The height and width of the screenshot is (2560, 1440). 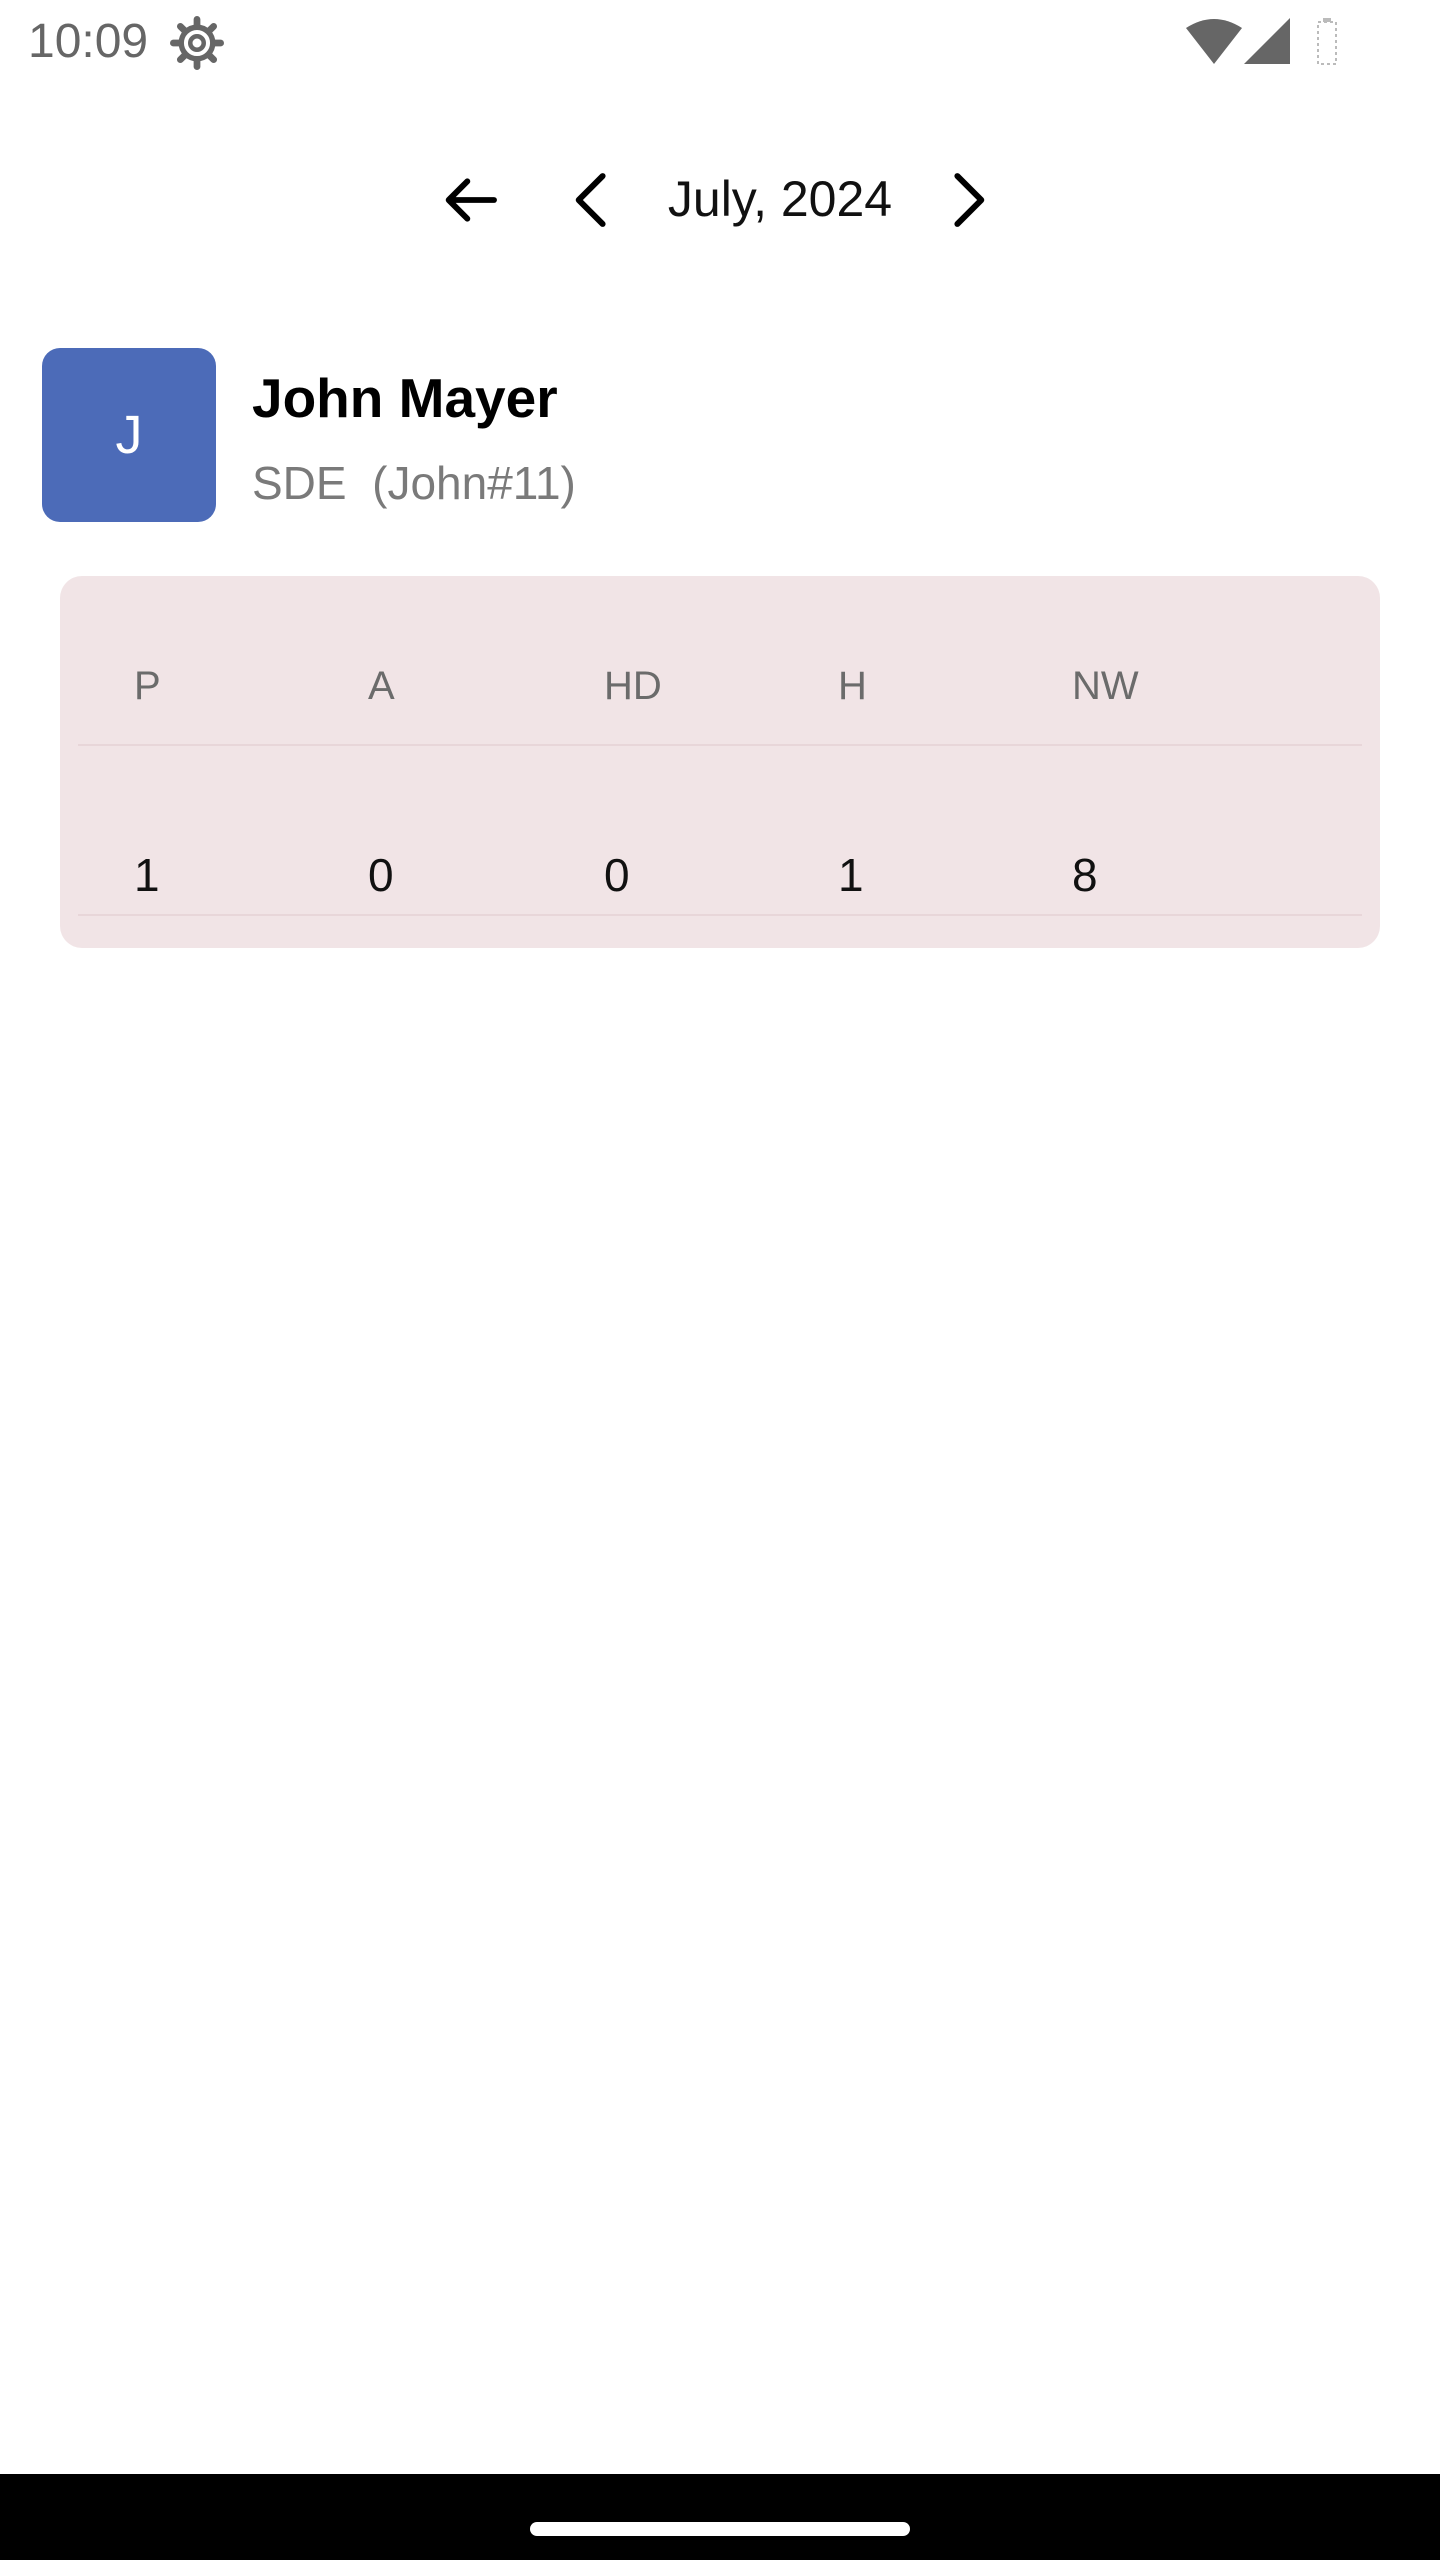 I want to click on next-month-button, so click(x=968, y=200).